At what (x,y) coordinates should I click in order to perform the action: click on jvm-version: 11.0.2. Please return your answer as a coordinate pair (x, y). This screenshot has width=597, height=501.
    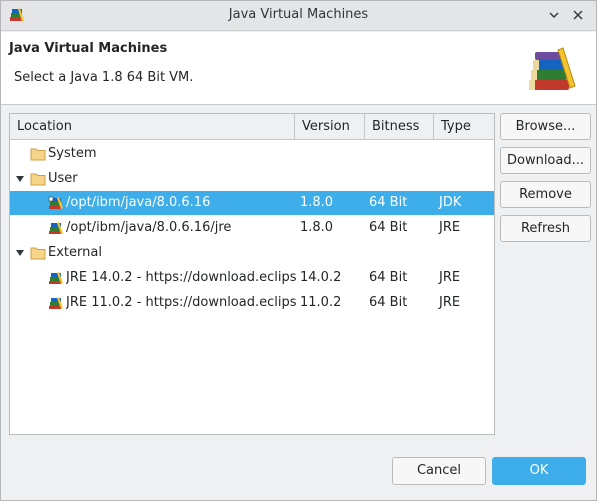
    Looking at the image, I should click on (321, 302).